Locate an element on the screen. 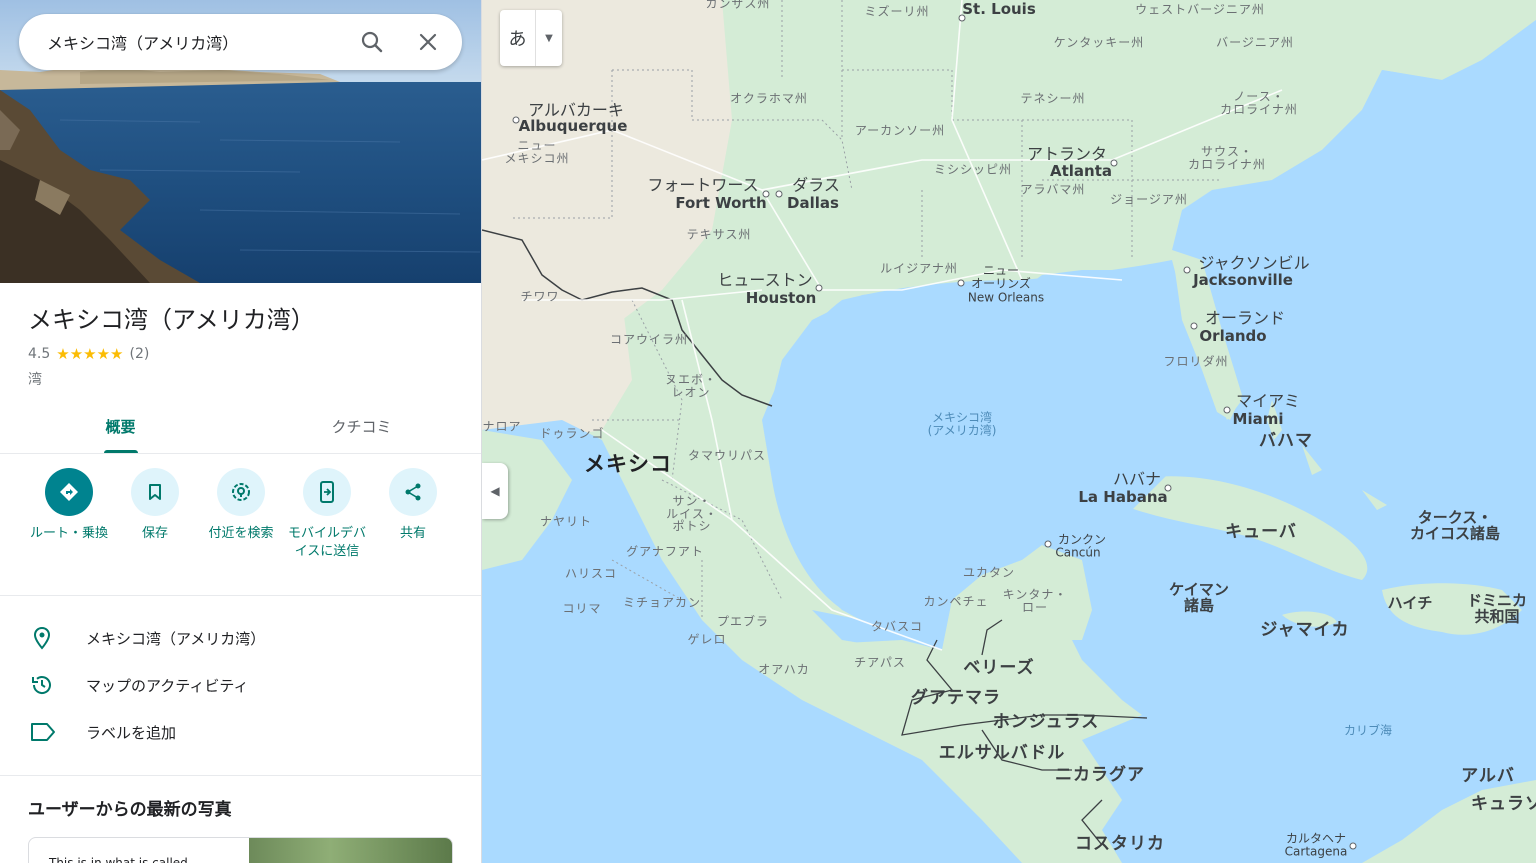  label-el-salvador: エルサルバドル is located at coordinates (1002, 753).